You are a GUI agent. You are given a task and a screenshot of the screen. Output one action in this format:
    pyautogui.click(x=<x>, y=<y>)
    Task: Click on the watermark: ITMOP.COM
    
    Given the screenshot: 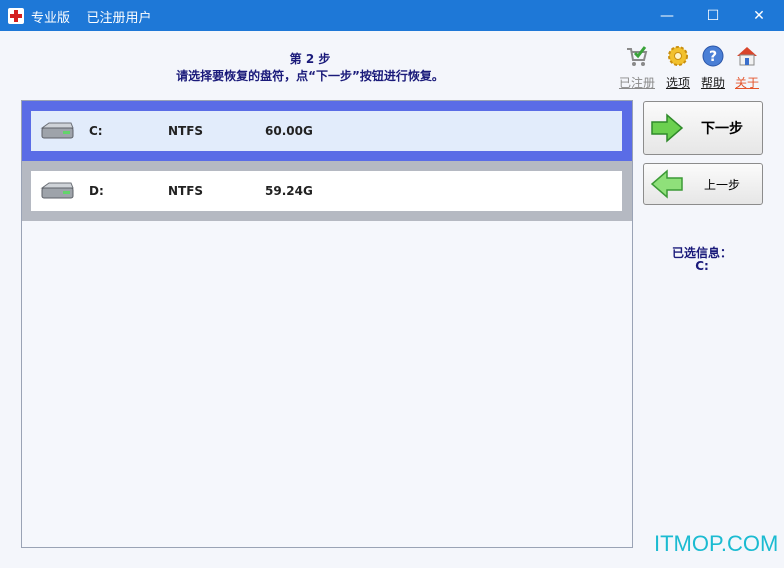 What is the action you would take?
    pyautogui.click(x=716, y=543)
    